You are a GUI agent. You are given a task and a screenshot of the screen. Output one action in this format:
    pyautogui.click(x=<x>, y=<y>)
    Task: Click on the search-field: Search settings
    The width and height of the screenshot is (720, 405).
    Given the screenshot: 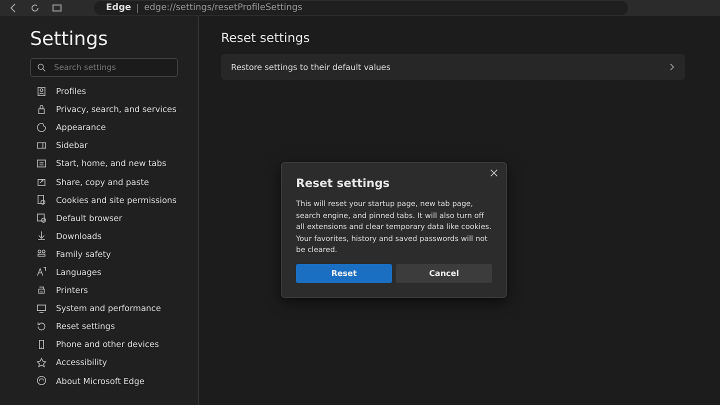 What is the action you would take?
    pyautogui.click(x=104, y=67)
    